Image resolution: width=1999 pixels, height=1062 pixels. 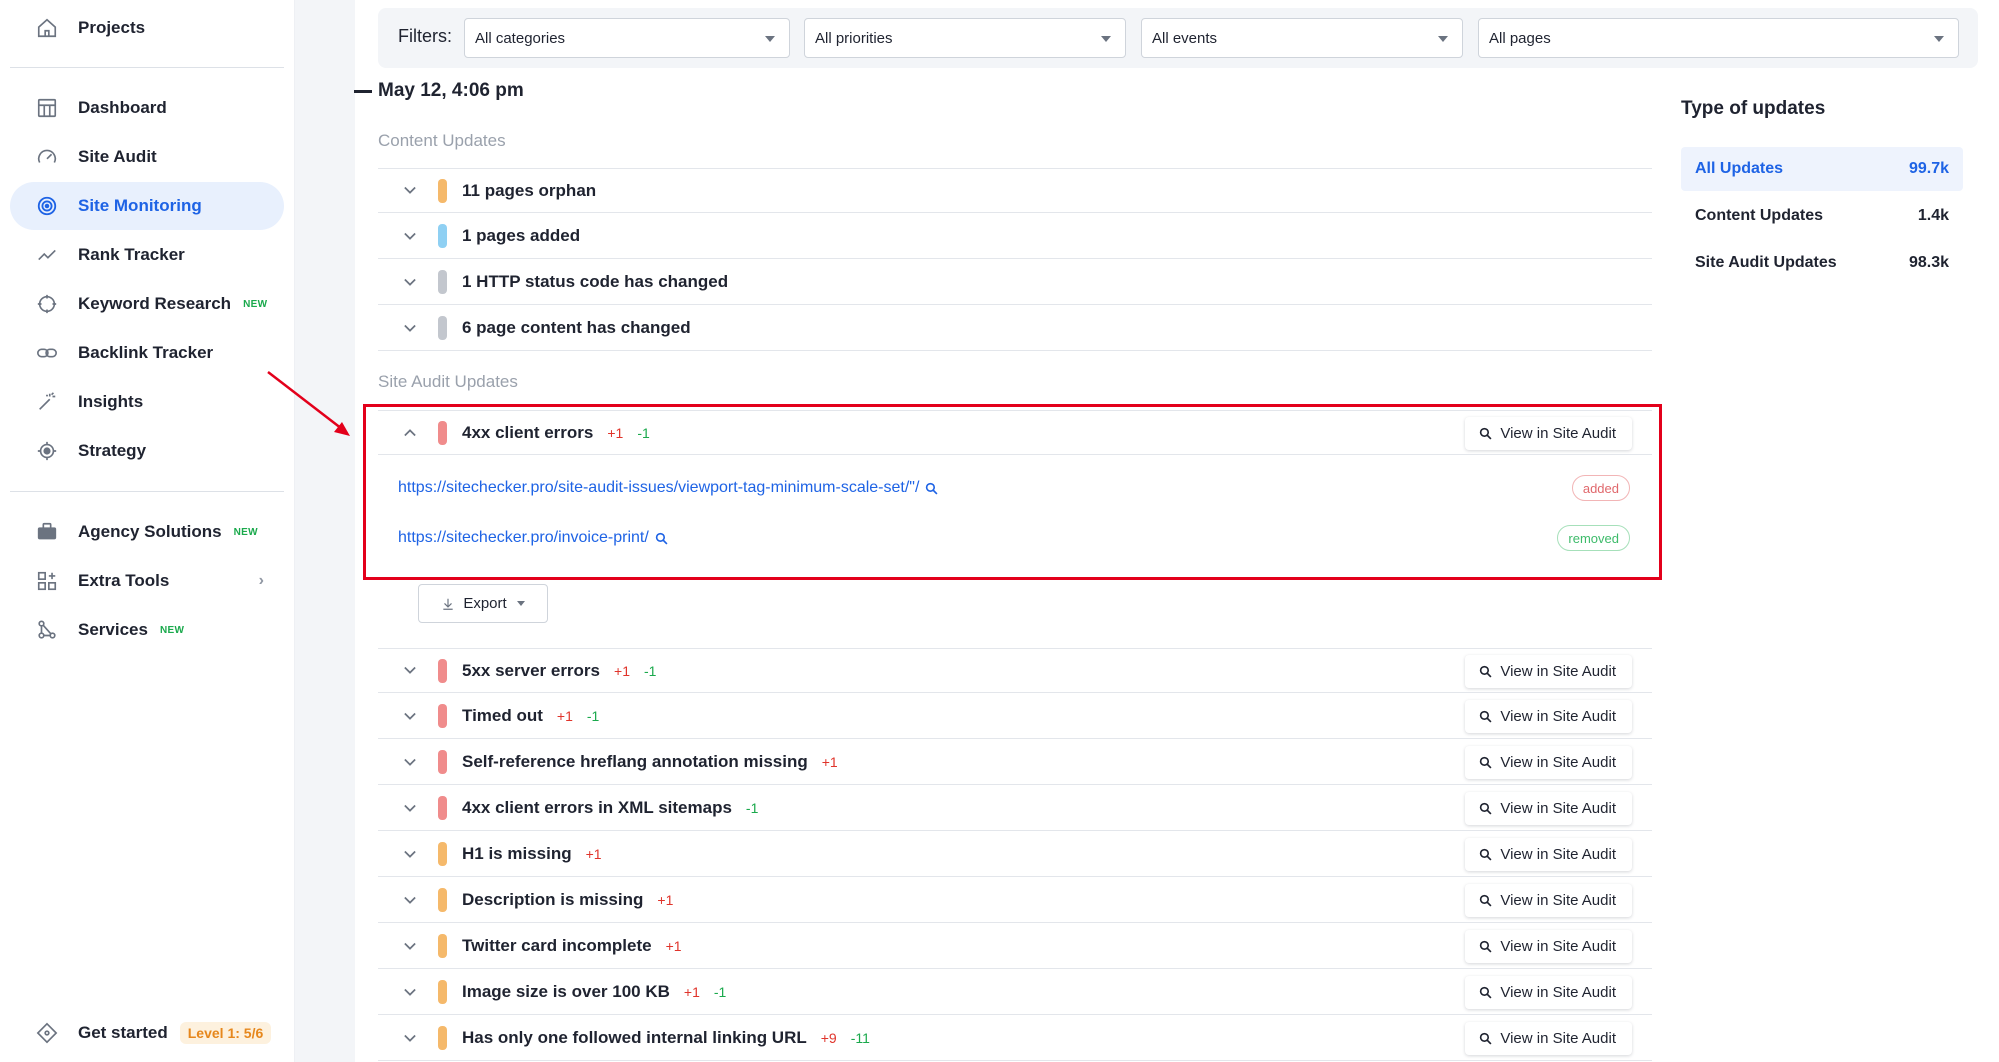 I want to click on categories-select: All categories, so click(x=627, y=38).